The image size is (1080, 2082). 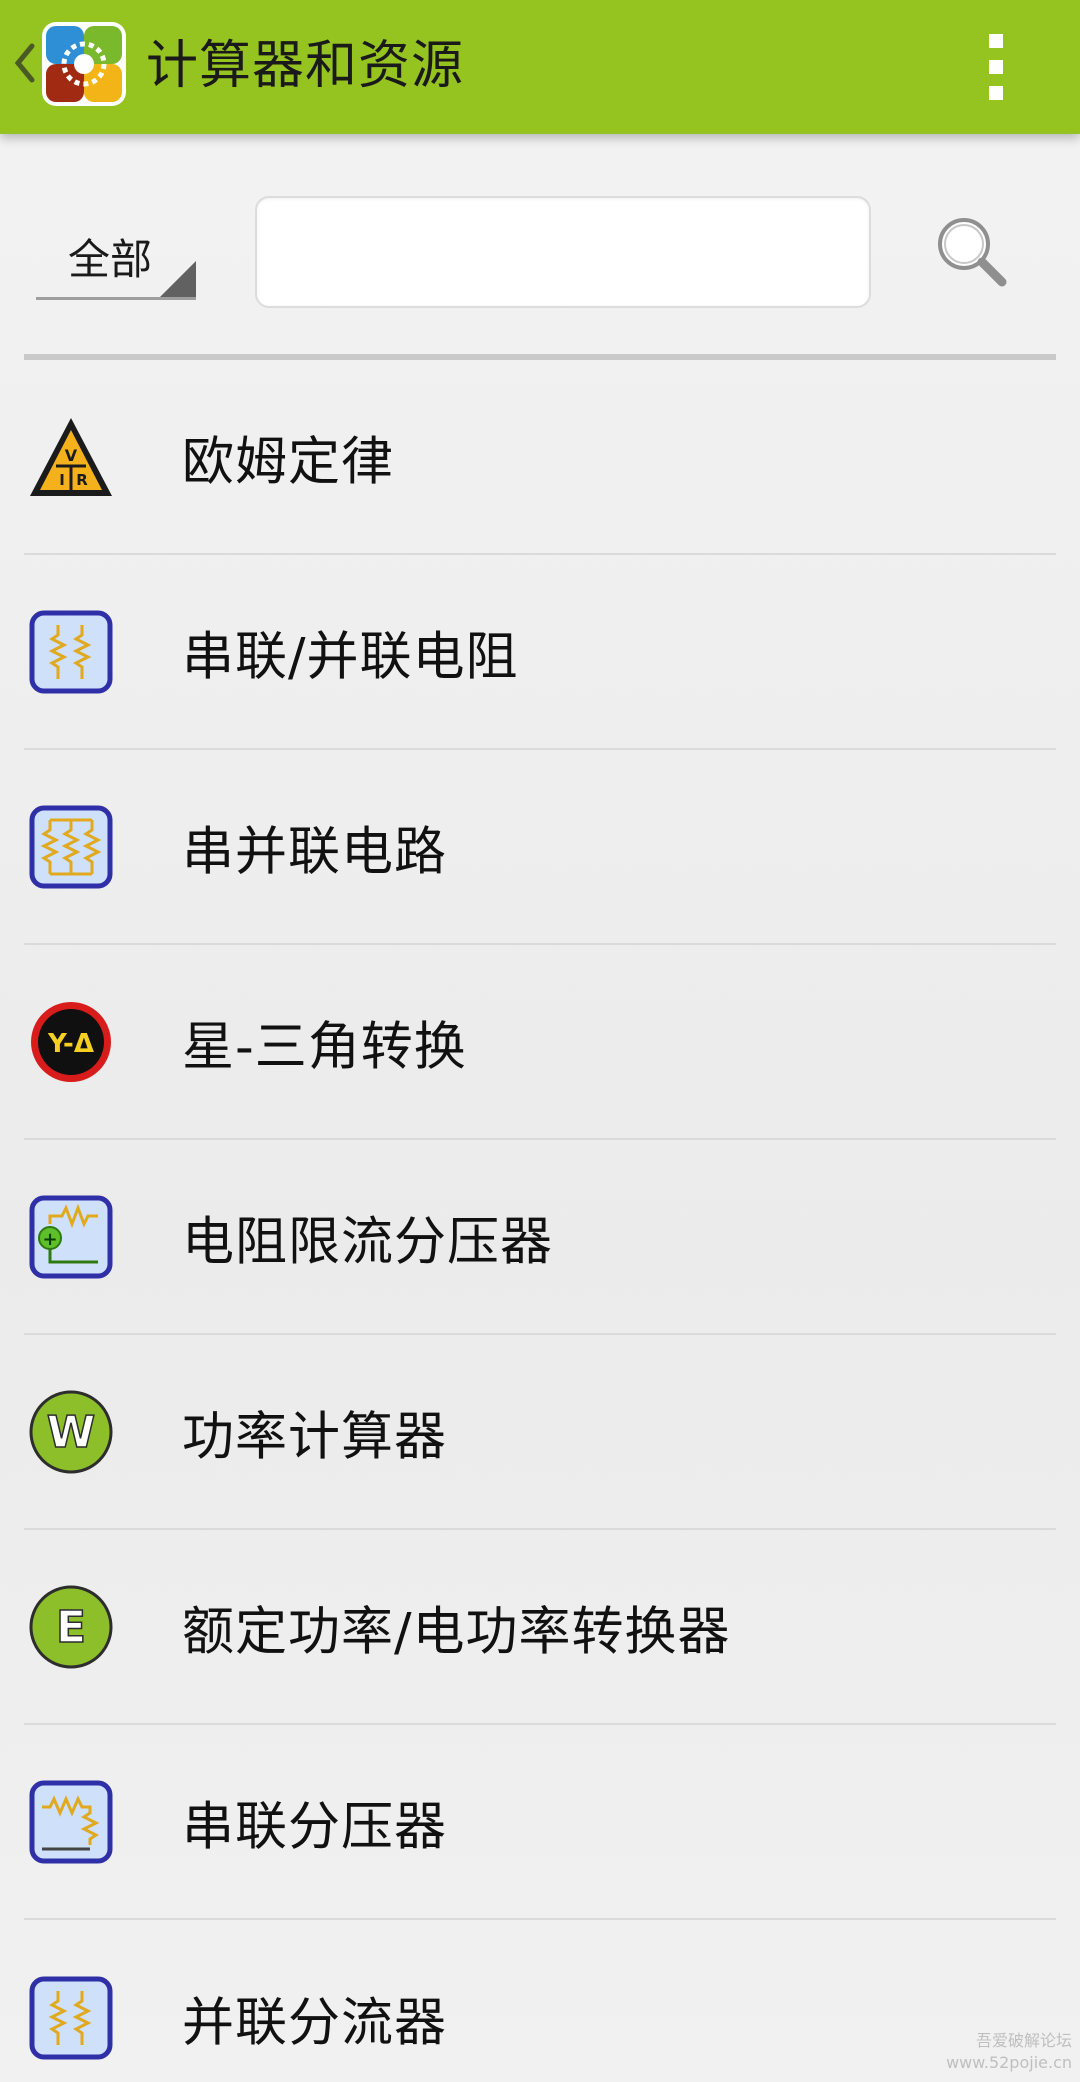 What do you see at coordinates (540, 1042) in the screenshot?
I see `list-item-star-delta: Y-Δ 星-三角转换` at bounding box center [540, 1042].